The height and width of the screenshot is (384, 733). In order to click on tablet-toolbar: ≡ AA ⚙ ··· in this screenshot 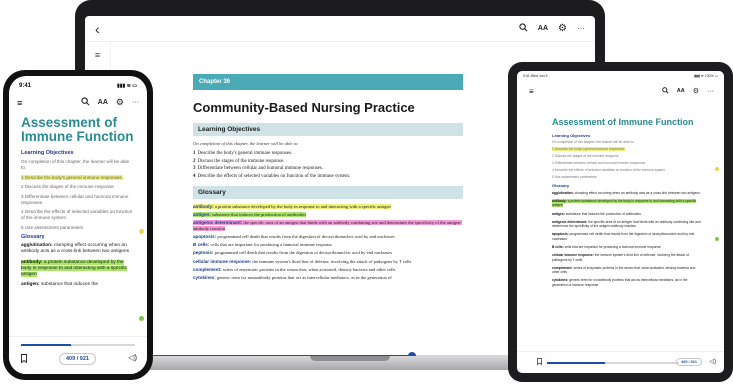, I will do `click(620, 88)`.